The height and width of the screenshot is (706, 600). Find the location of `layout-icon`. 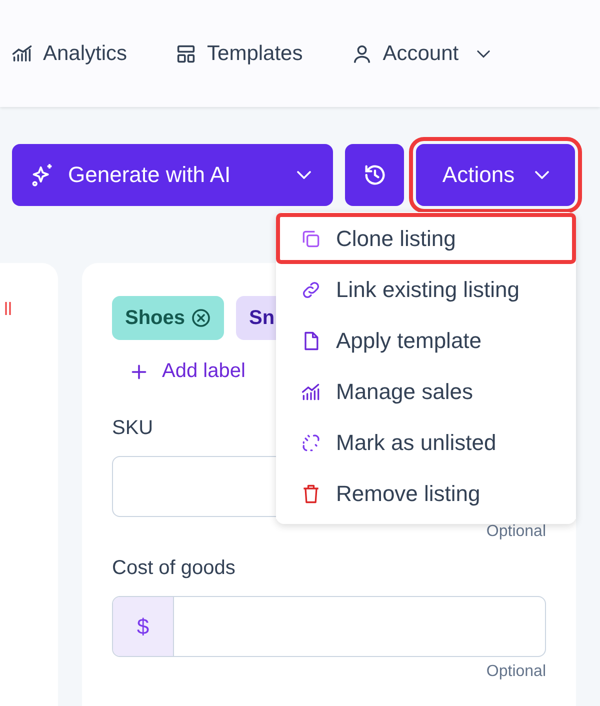

layout-icon is located at coordinates (186, 53).